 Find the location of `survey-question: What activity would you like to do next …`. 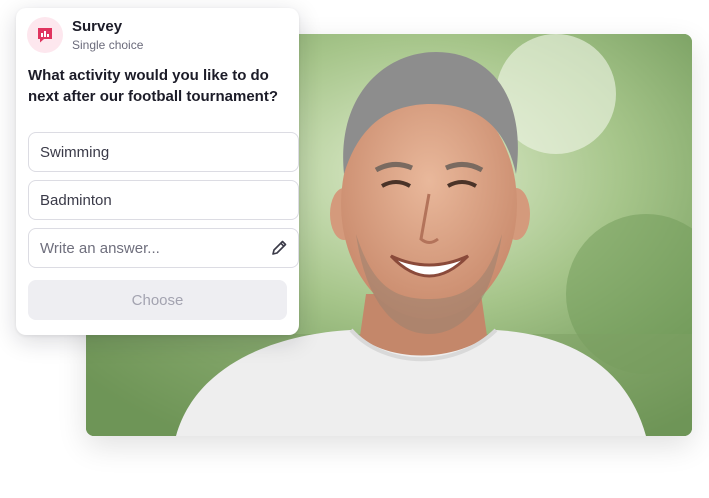

survey-question: What activity would you like to do next … is located at coordinates (153, 86).